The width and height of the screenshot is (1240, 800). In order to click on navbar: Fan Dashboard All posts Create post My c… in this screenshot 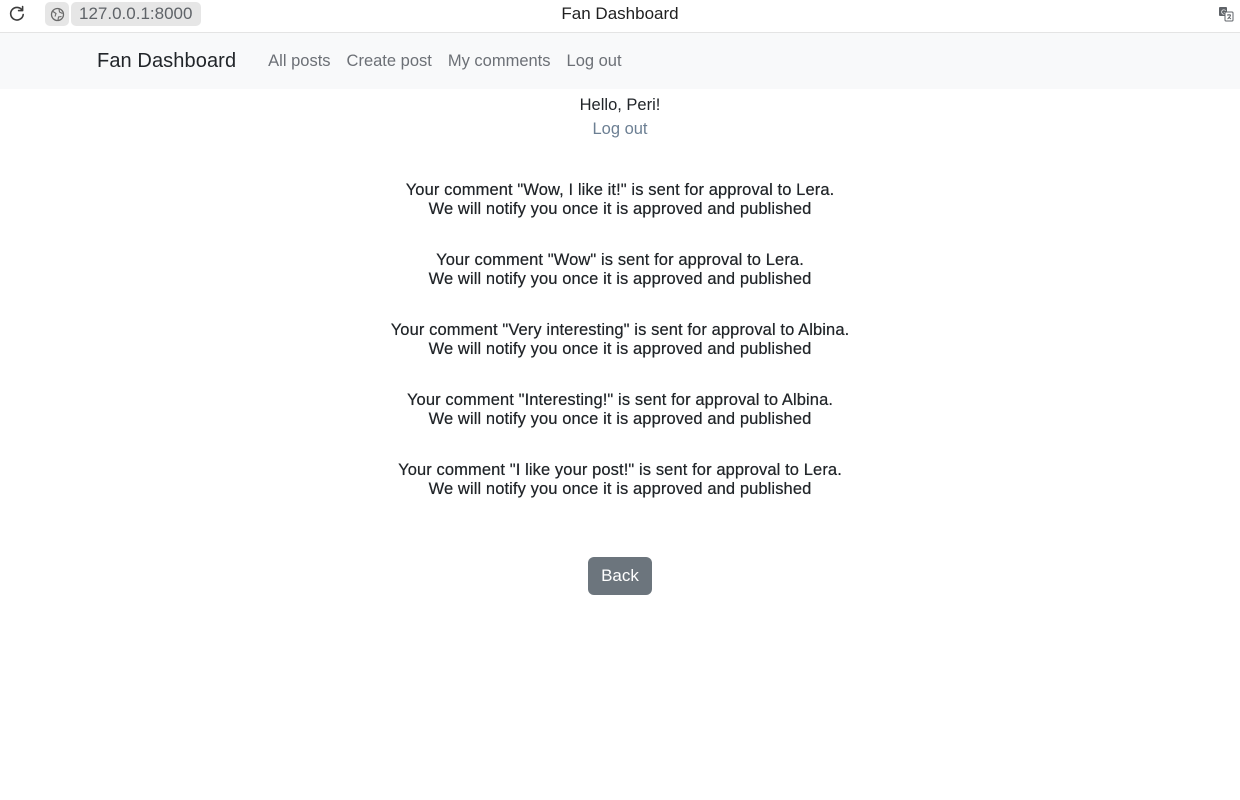, I will do `click(620, 61)`.